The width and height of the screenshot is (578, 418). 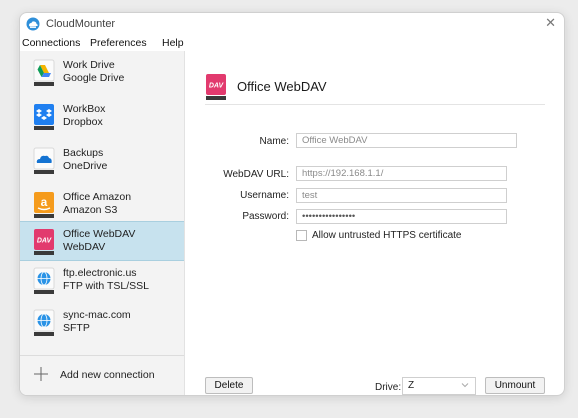 I want to click on connection-type: OneDrive, so click(x=85, y=166).